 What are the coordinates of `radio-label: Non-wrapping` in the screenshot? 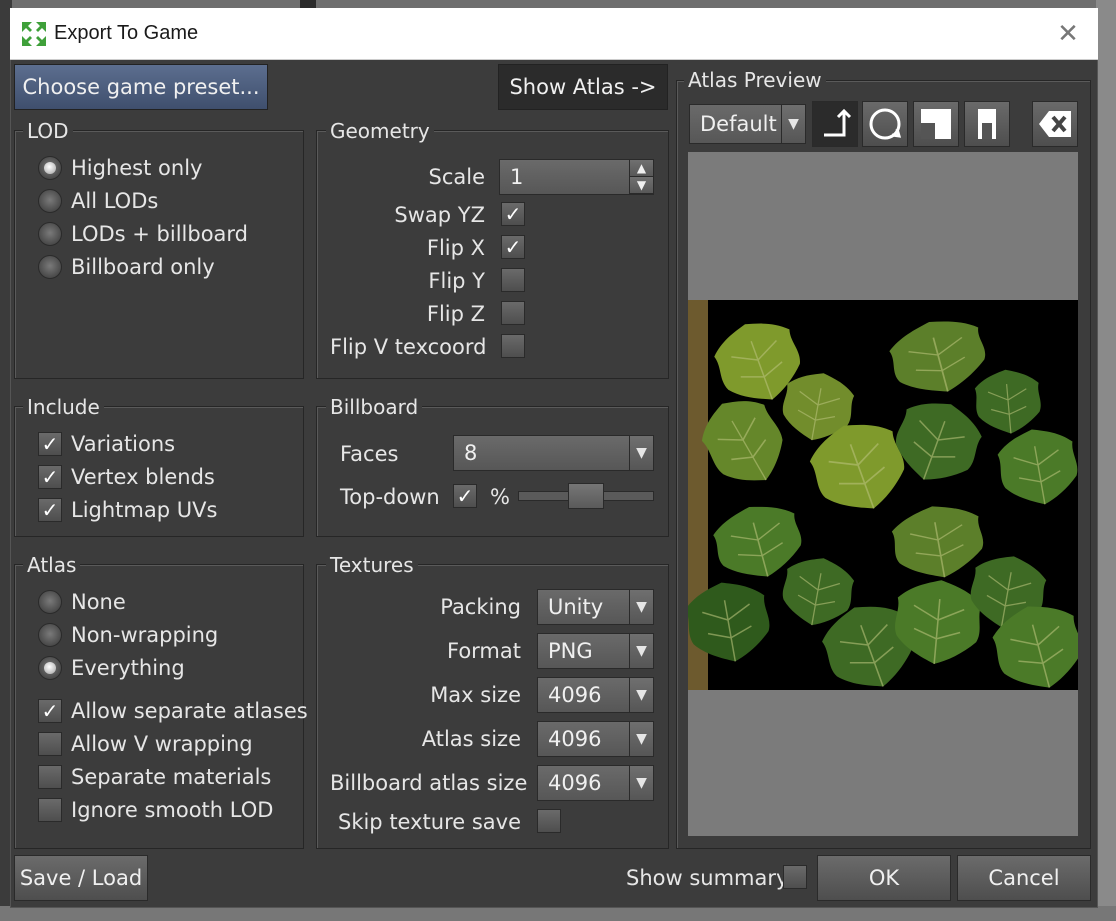 It's located at (145, 635).